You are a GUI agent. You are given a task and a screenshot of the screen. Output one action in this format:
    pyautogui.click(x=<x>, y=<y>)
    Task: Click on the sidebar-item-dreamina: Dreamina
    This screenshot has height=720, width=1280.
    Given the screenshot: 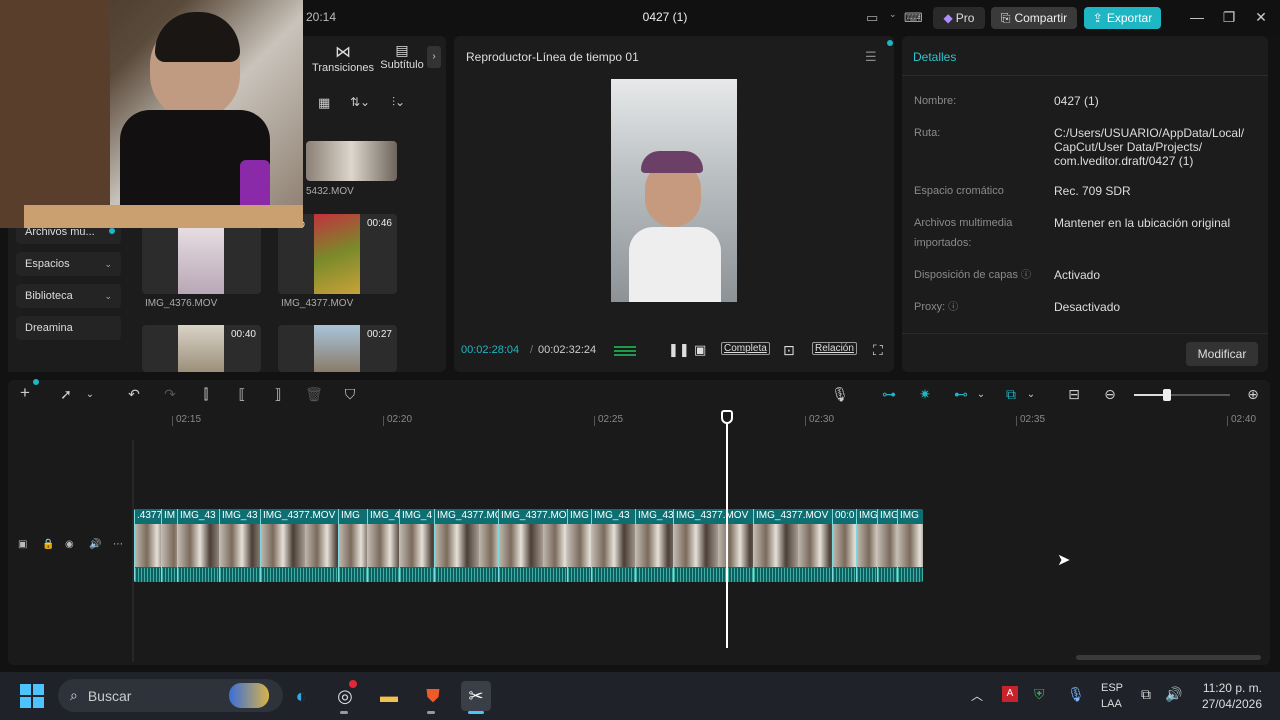 What is the action you would take?
    pyautogui.click(x=68, y=328)
    